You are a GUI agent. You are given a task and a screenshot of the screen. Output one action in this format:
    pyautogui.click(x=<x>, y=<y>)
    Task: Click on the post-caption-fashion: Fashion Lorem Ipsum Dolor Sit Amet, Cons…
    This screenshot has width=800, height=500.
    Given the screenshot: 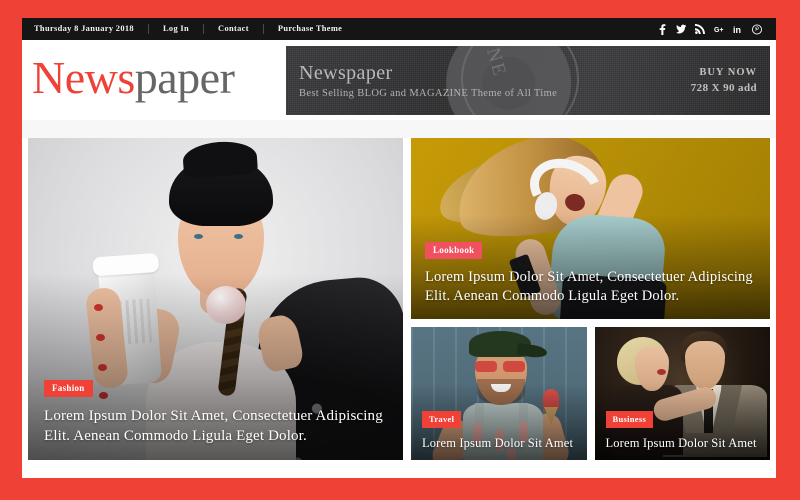 What is the action you would take?
    pyautogui.click(x=215, y=419)
    